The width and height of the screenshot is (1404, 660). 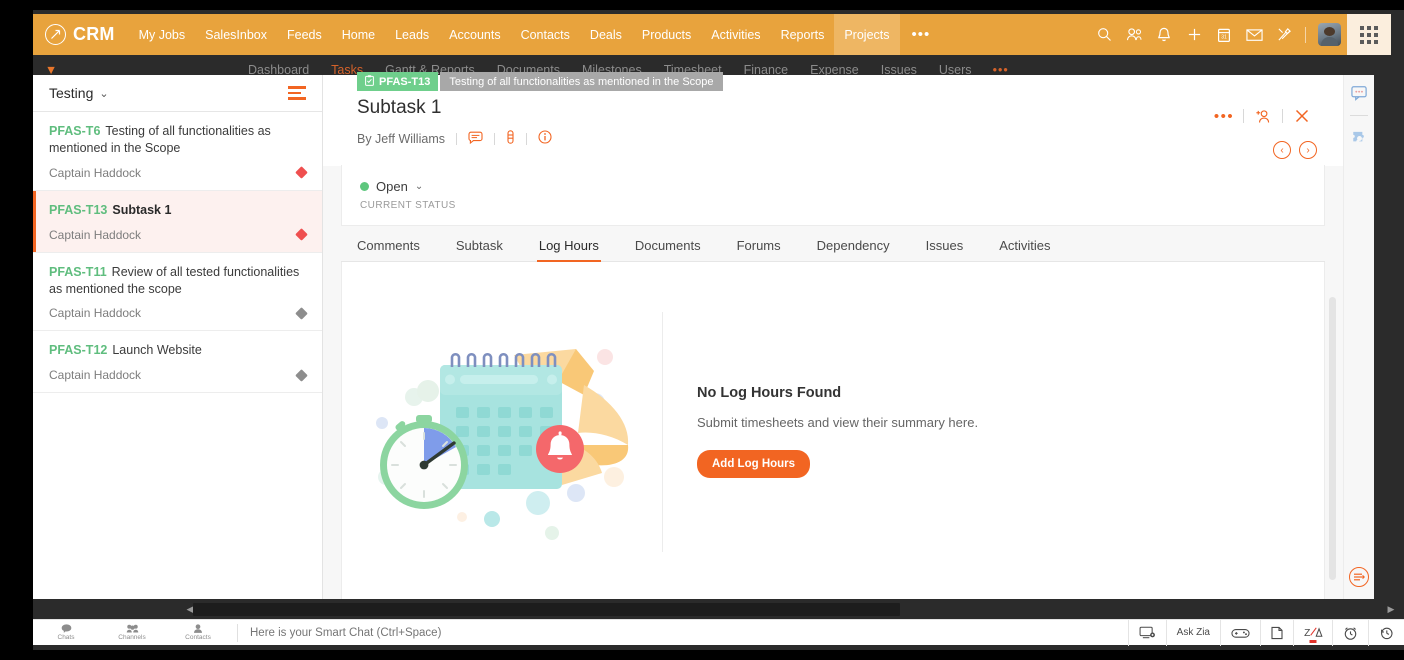 What do you see at coordinates (364, 186) in the screenshot?
I see `status-dot-icon` at bounding box center [364, 186].